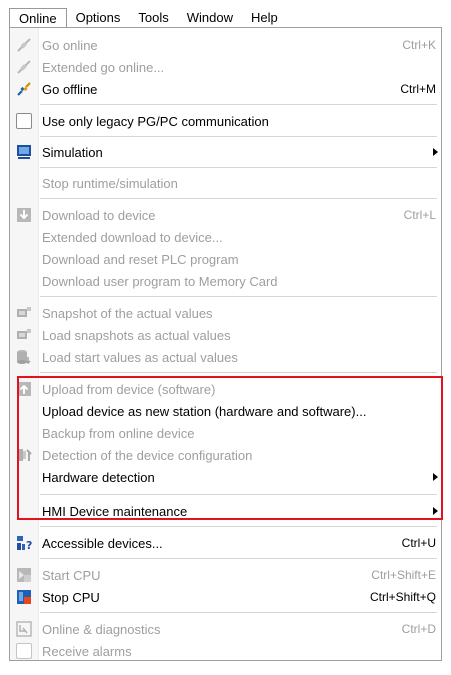 The width and height of the screenshot is (451, 675). Describe the element at coordinates (70, 89) in the screenshot. I see `go-offline-label: Go offline` at that location.